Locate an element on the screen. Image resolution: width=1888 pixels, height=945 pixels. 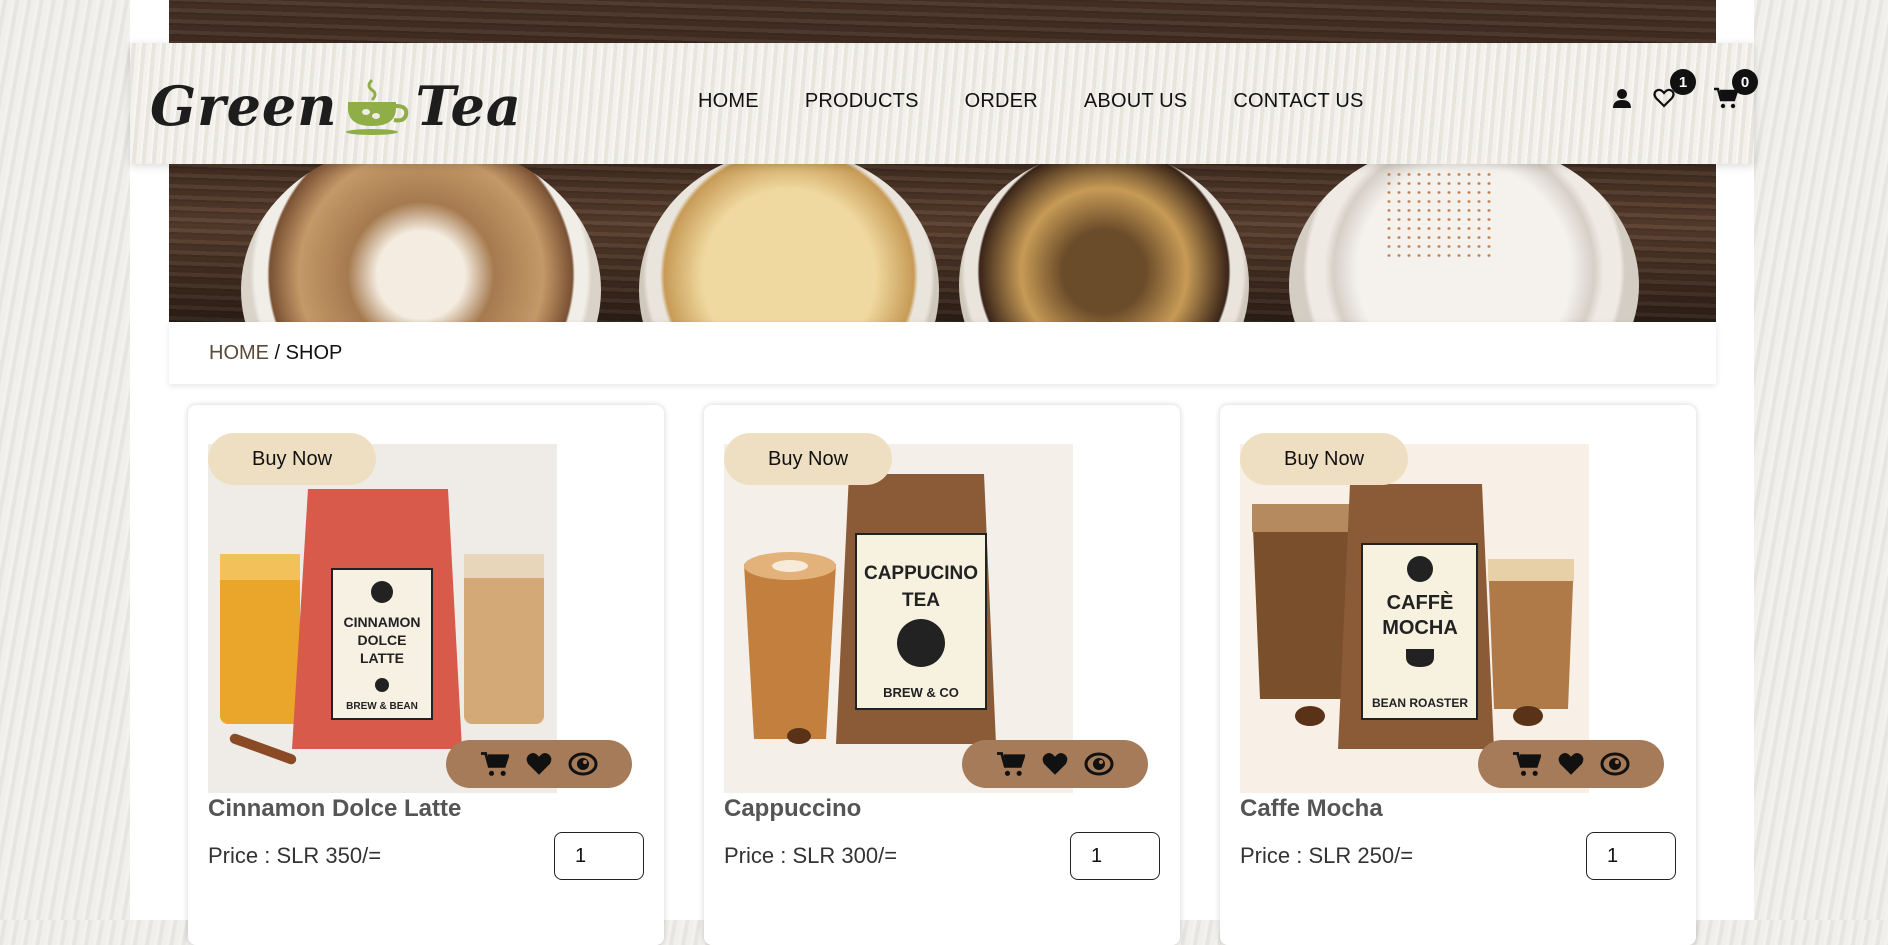
product-price: Price : SLR 250/= is located at coordinates (1327, 855).